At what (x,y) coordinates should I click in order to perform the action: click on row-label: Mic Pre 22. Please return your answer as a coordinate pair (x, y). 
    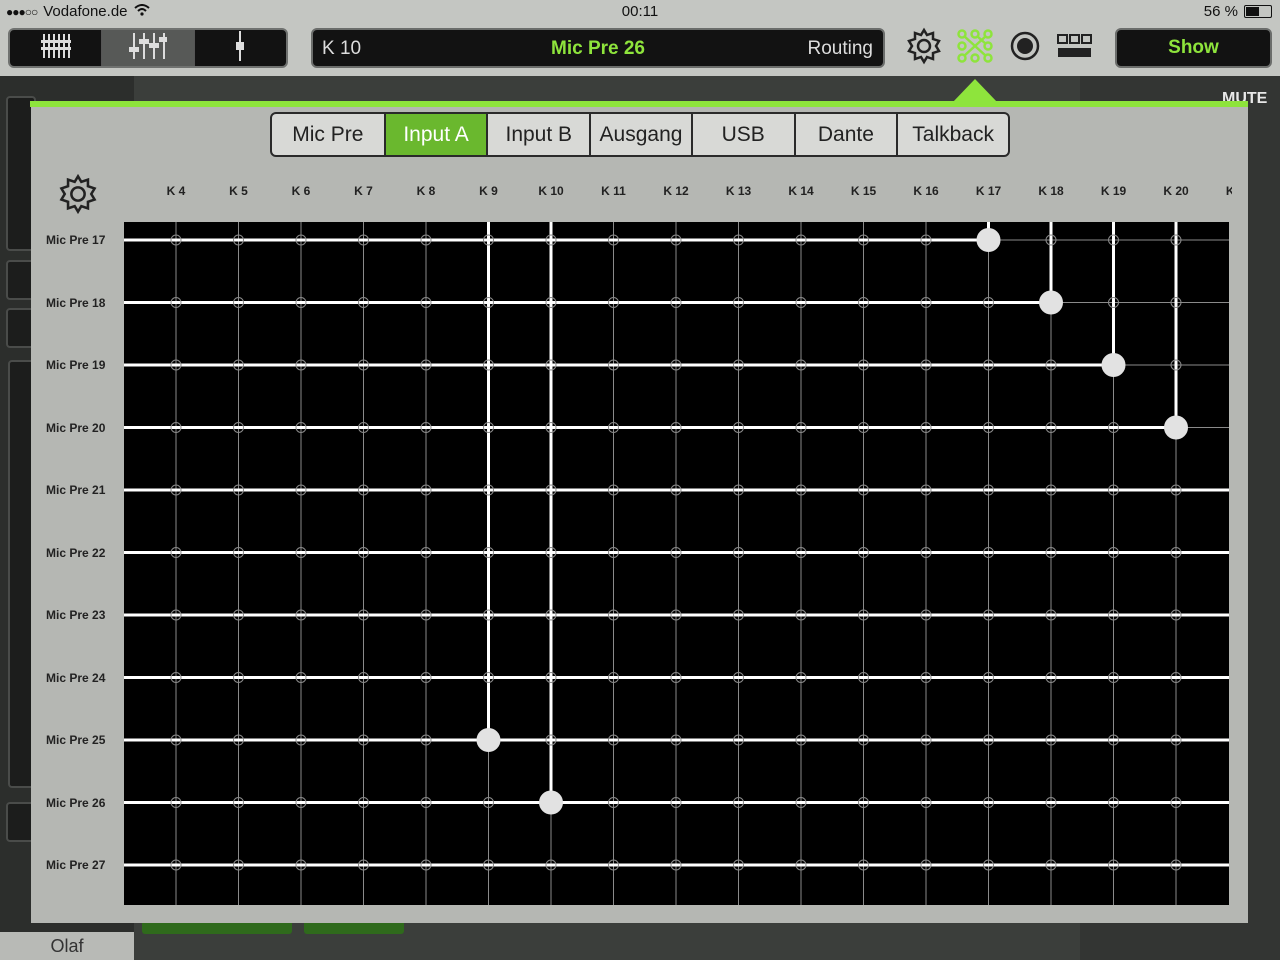
    Looking at the image, I should click on (76, 552).